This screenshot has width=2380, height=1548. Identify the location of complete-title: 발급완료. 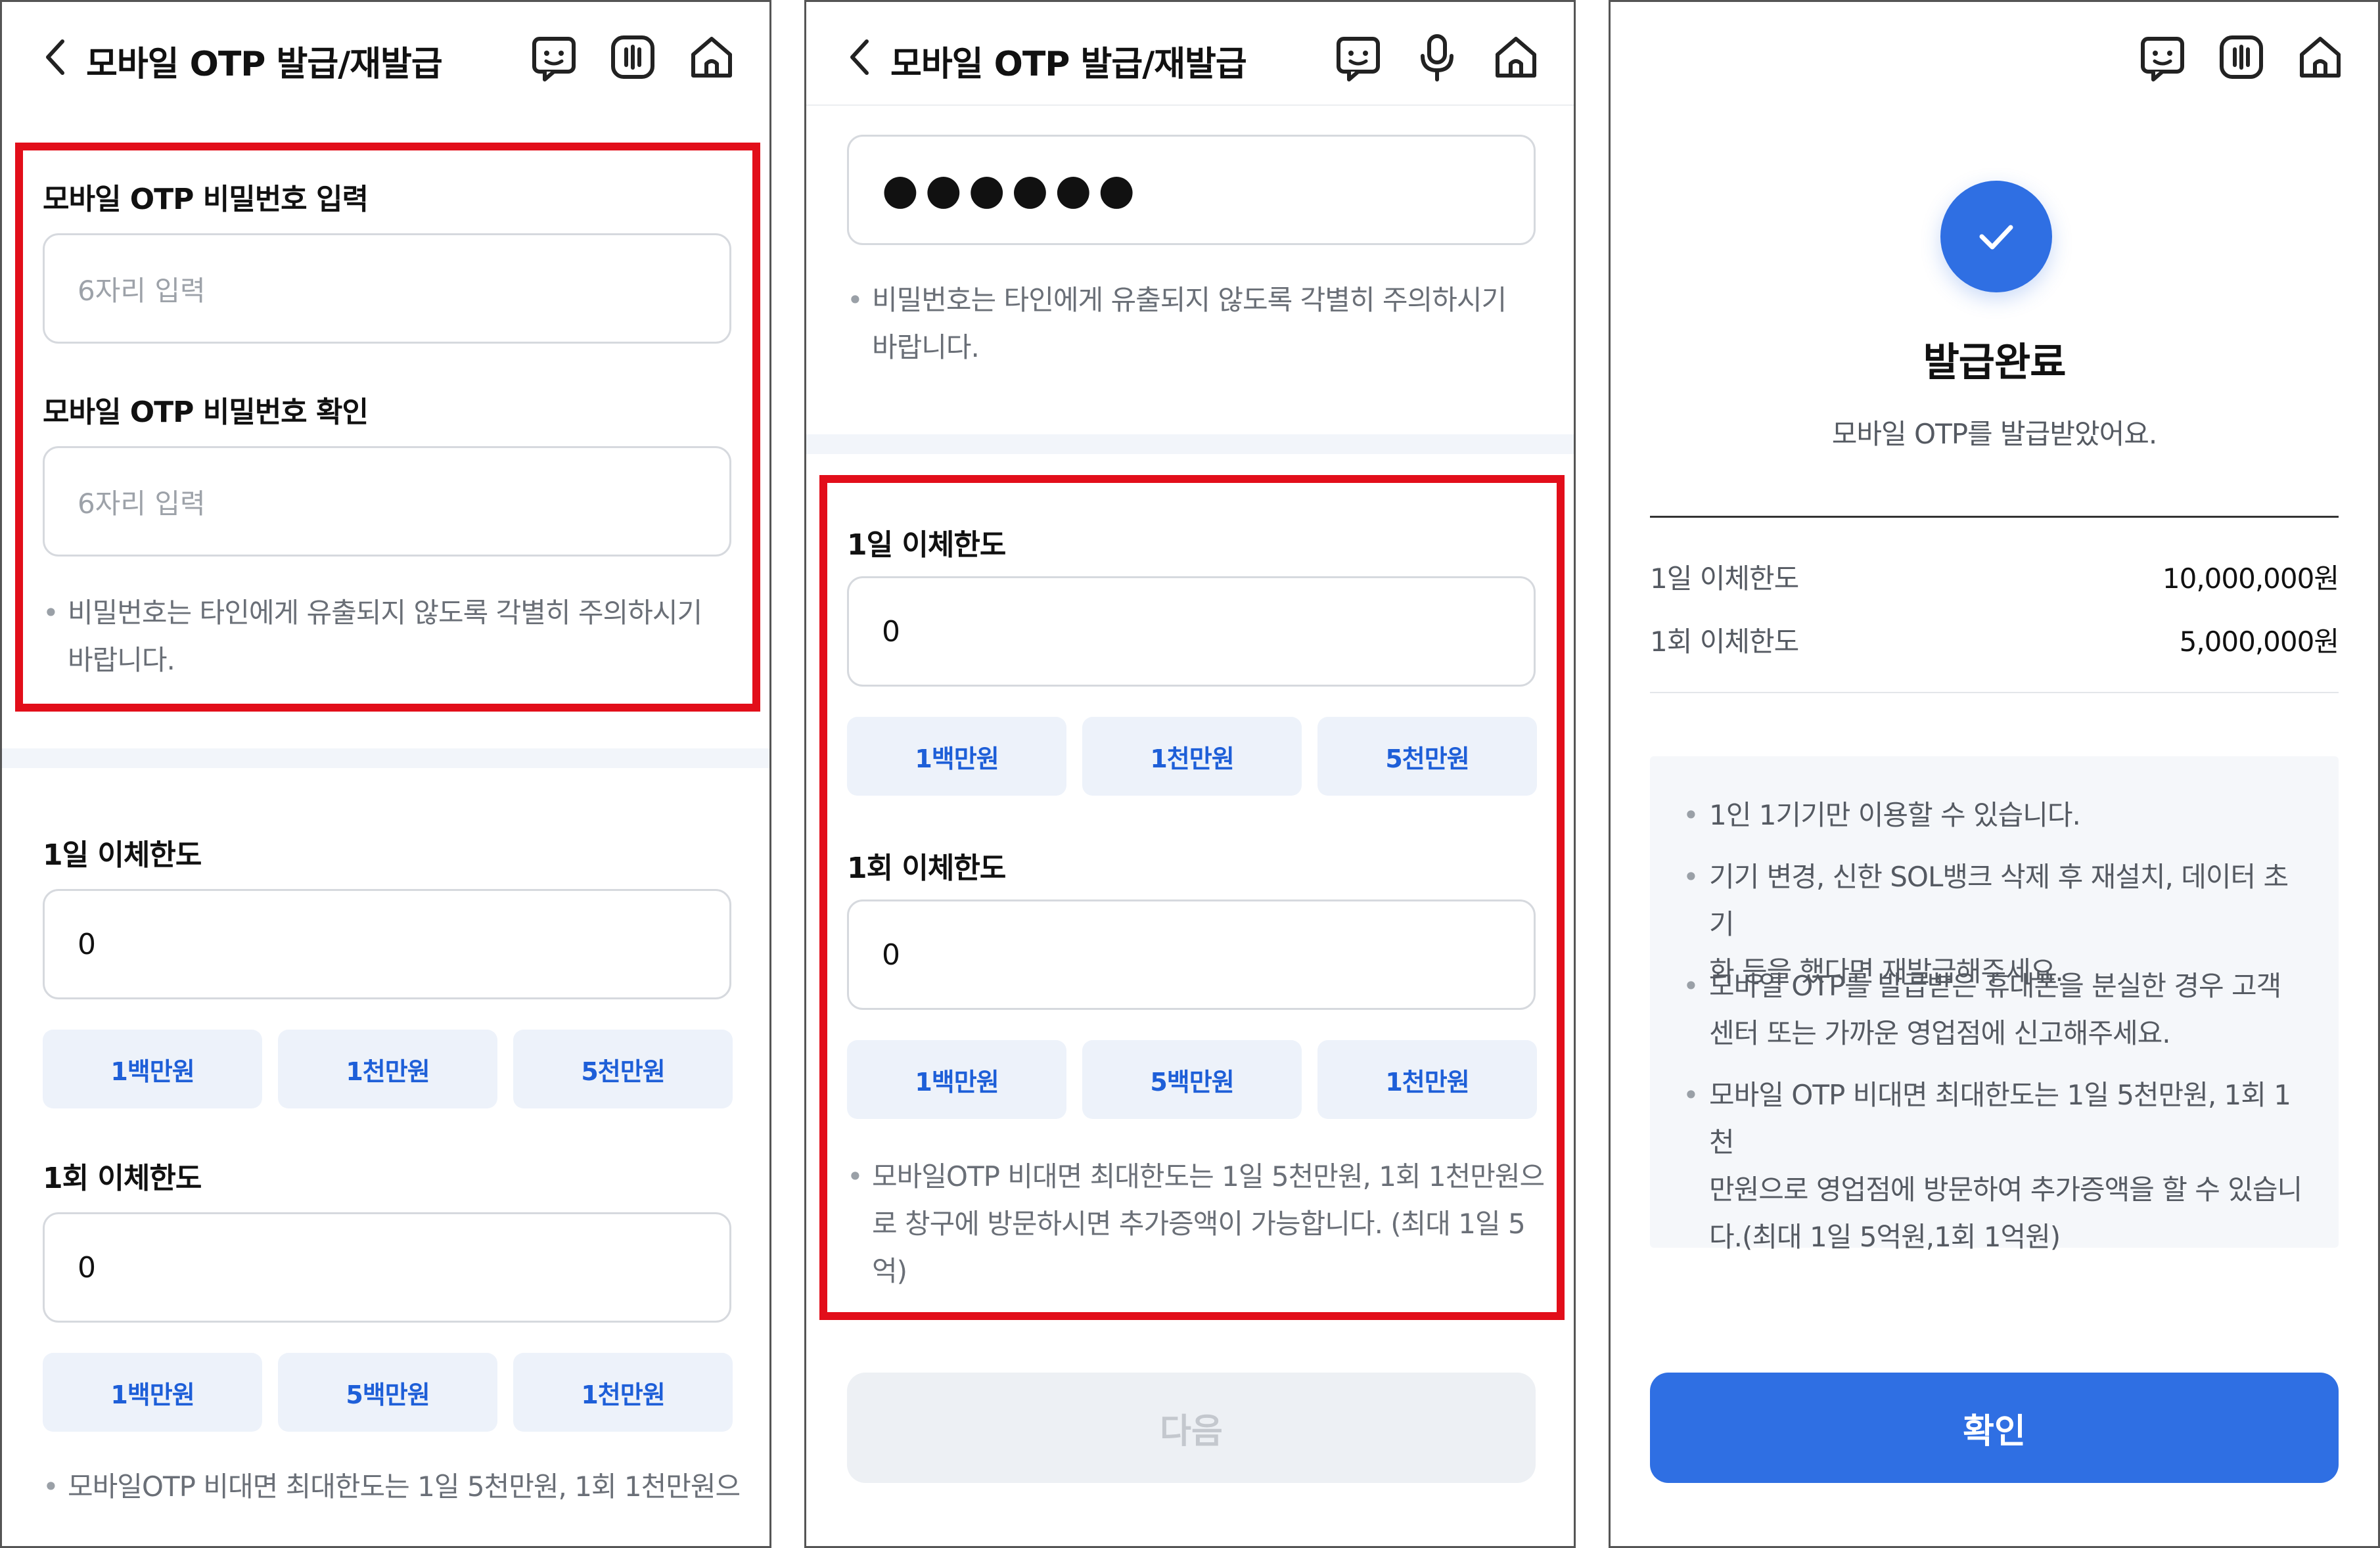
(1995, 363).